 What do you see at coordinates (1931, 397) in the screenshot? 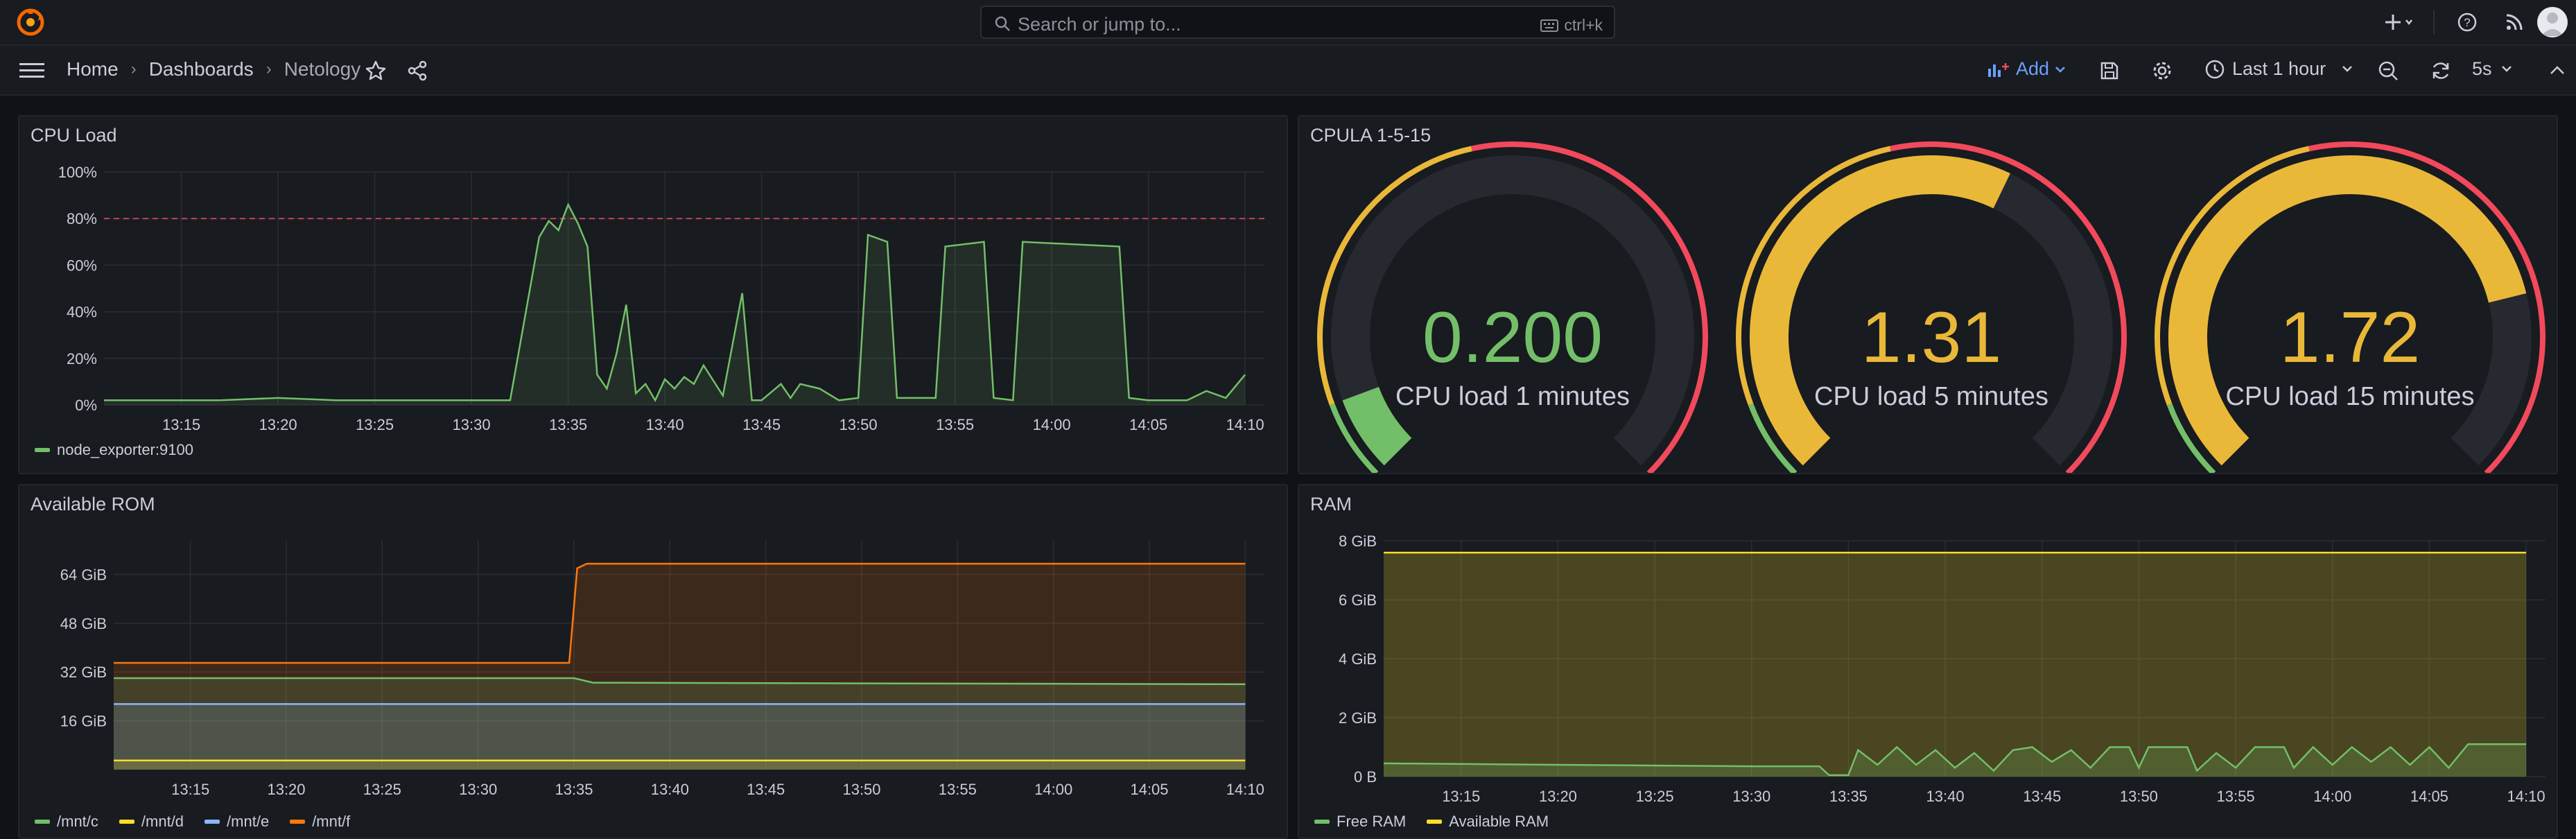
I see `gauge-label: CPU load 5 minutes` at bounding box center [1931, 397].